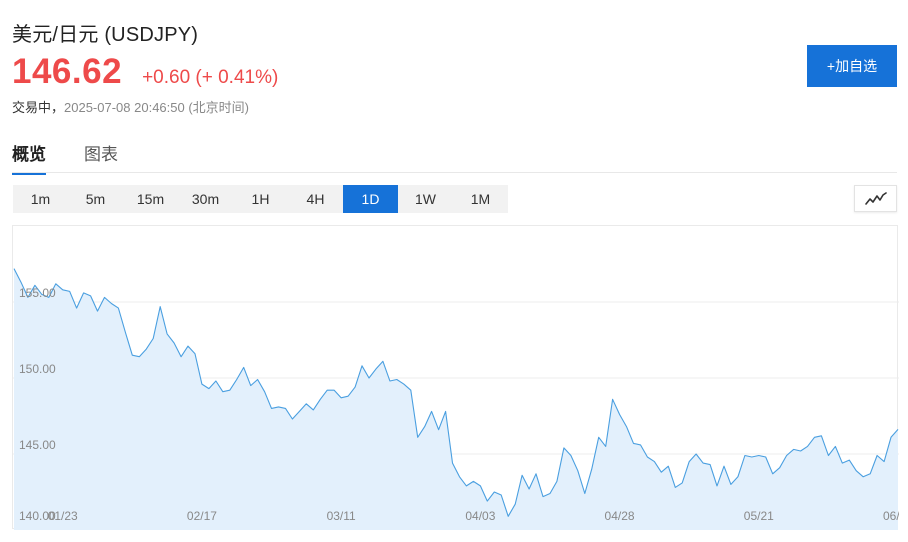 The image size is (908, 542). I want to click on y-tick-label: 155.00, so click(37, 293).